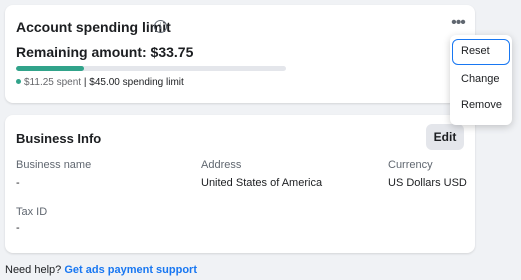  I want to click on business-info-title: Business Info, so click(59, 138).